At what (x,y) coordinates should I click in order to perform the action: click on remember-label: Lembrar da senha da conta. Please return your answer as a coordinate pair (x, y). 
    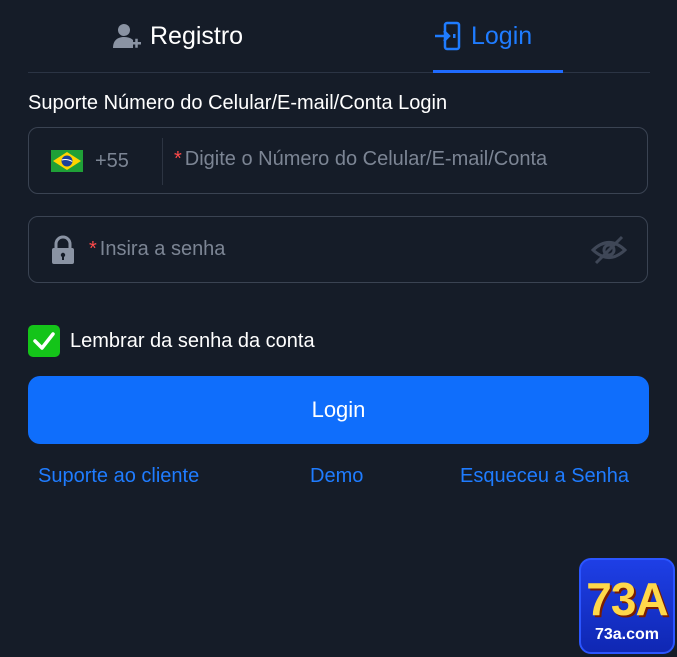
    Looking at the image, I should click on (192, 340).